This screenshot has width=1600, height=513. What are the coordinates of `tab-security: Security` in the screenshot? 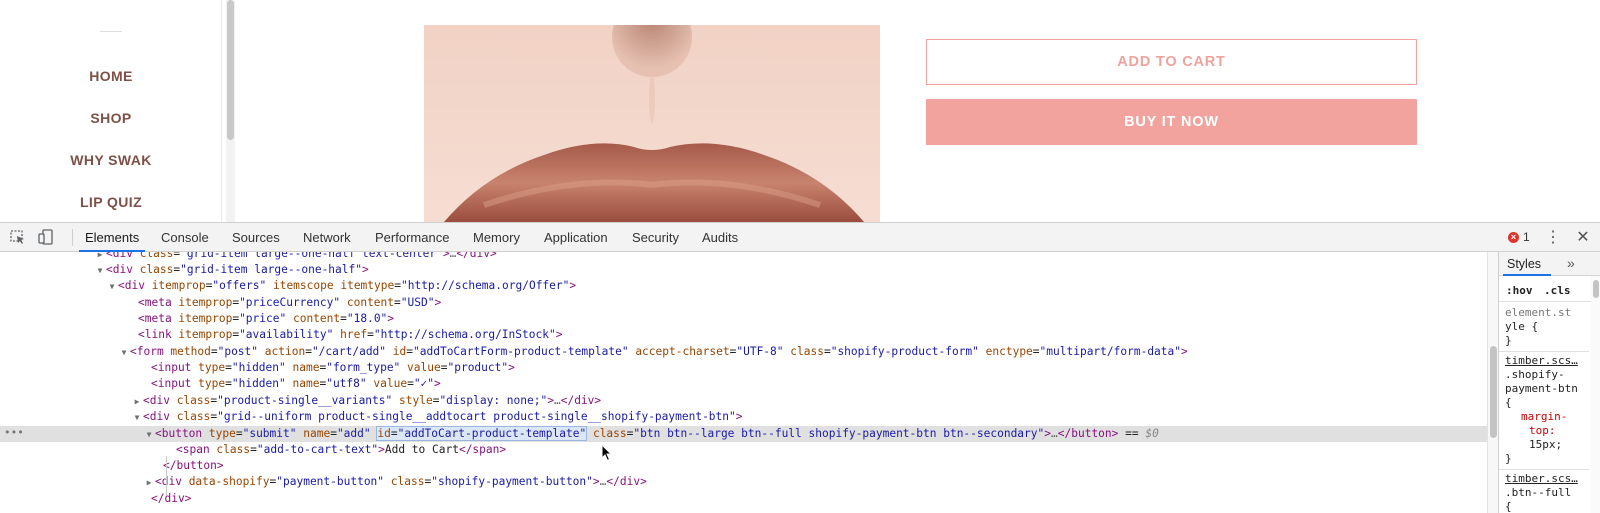 It's located at (655, 237).